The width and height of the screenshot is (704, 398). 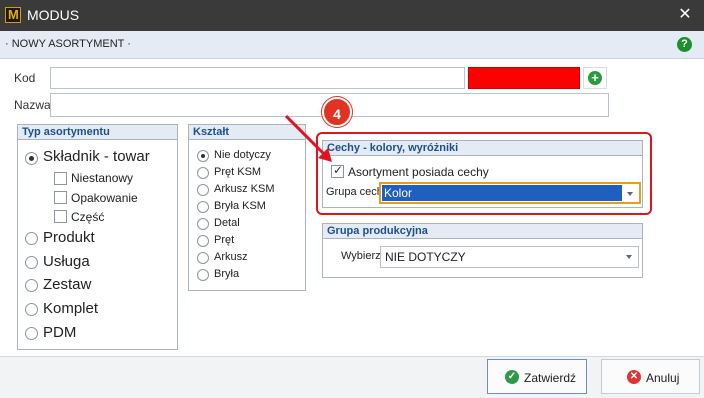 What do you see at coordinates (96, 156) in the screenshot?
I see `option-label: Składnik - towar` at bounding box center [96, 156].